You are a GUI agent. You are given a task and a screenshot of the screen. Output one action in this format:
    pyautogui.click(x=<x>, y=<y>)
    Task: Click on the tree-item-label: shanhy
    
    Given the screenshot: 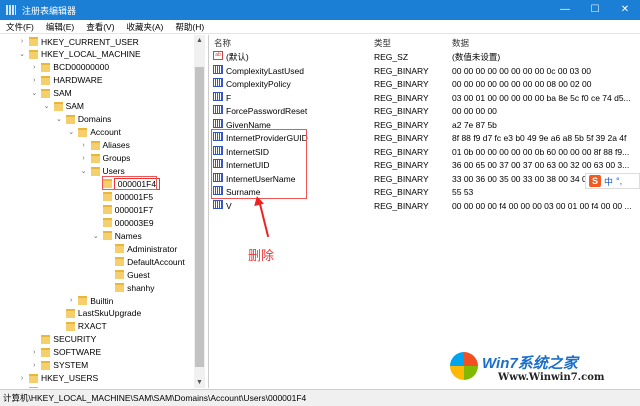 What is the action you would take?
    pyautogui.click(x=141, y=287)
    